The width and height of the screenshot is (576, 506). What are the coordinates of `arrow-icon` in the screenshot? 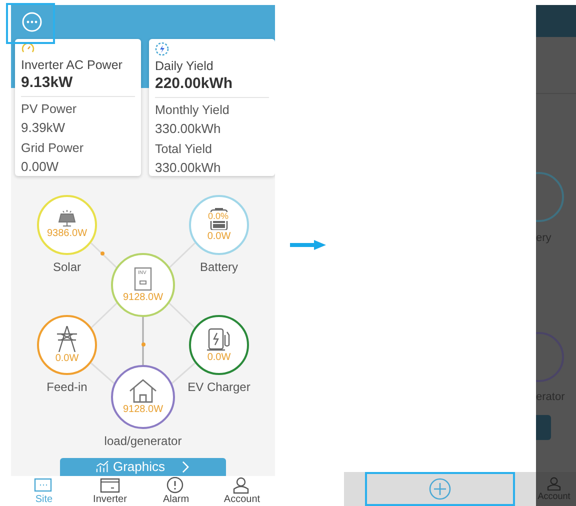 It's located at (308, 245).